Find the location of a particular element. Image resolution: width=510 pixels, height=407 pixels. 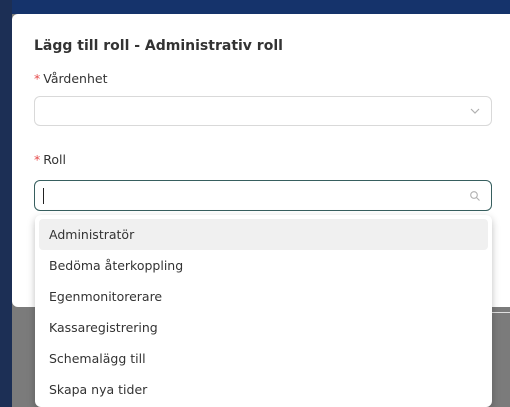

chevron-down-icon is located at coordinates (475, 111).